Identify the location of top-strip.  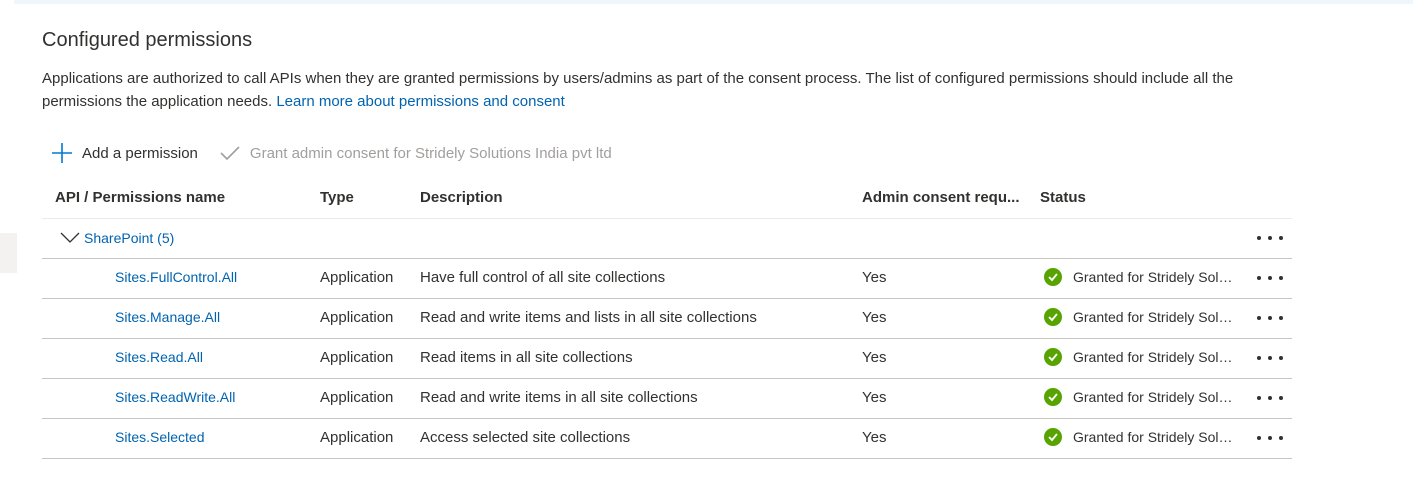
(713, 2).